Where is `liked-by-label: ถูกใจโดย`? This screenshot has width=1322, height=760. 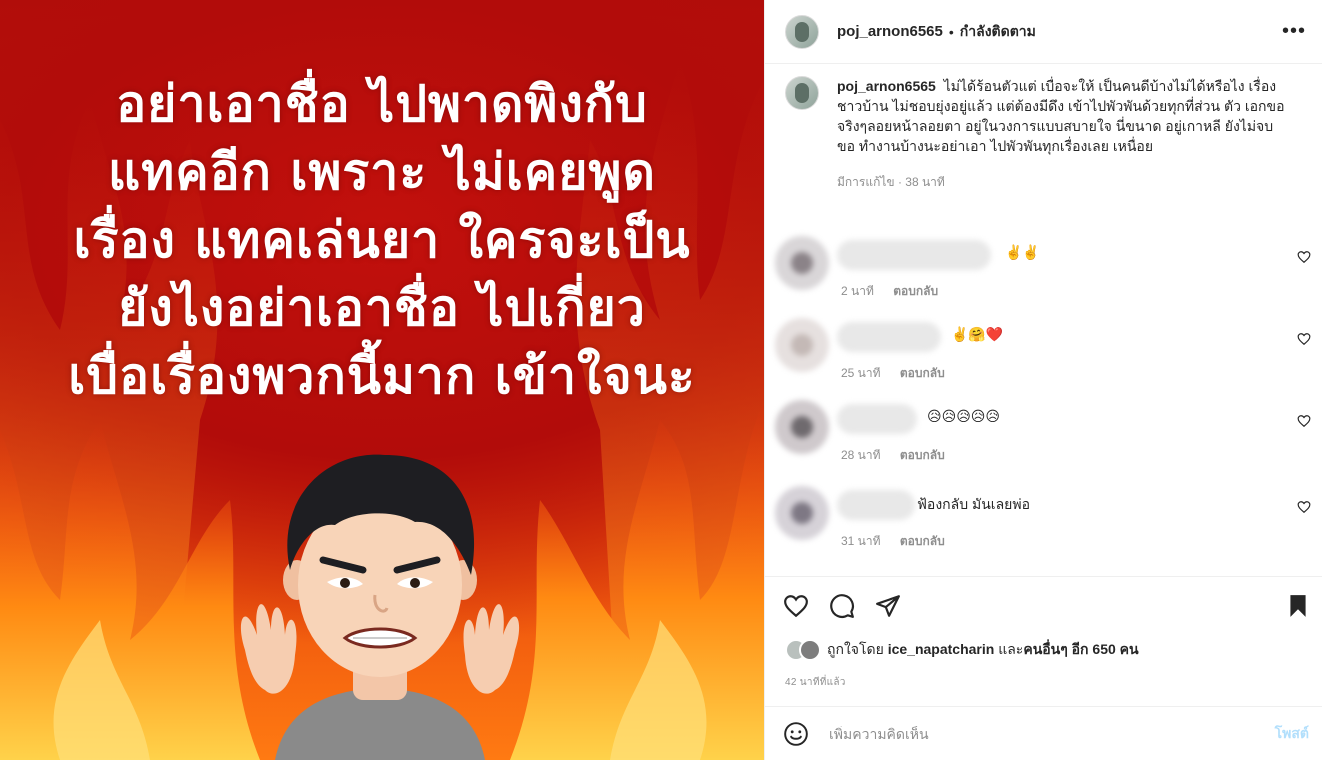 liked-by-label: ถูกใจโดย is located at coordinates (855, 649).